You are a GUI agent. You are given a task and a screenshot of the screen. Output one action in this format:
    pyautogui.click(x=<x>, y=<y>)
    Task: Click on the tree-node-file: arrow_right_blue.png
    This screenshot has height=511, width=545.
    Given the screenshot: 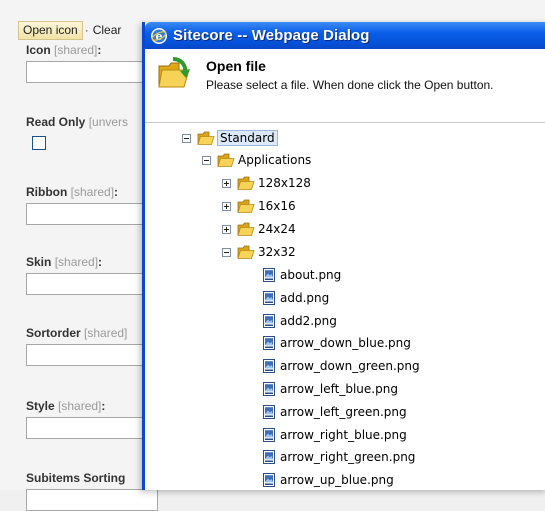 What is the action you would take?
    pyautogui.click(x=334, y=435)
    